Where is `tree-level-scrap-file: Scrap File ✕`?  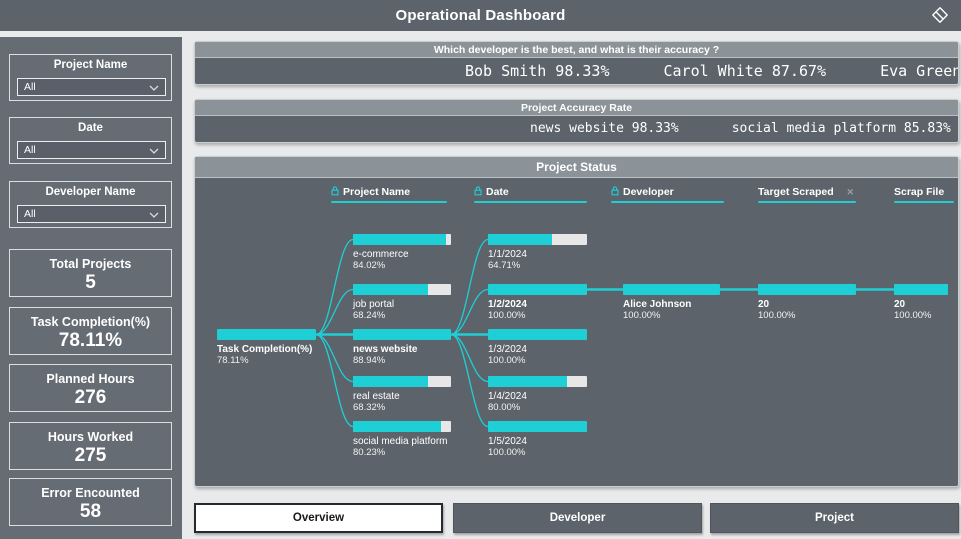 tree-level-scrap-file: Scrap File ✕ is located at coordinates (924, 194).